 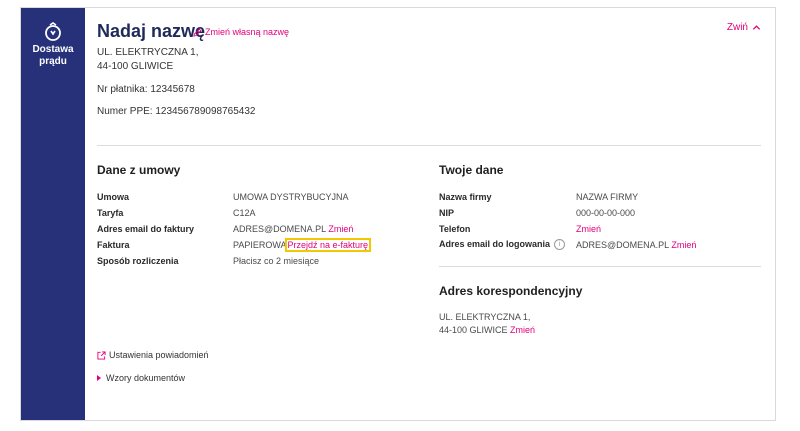 I want to click on correspondence-line-1: UL. ELEKTRYCZNA 1,, so click(x=485, y=317).